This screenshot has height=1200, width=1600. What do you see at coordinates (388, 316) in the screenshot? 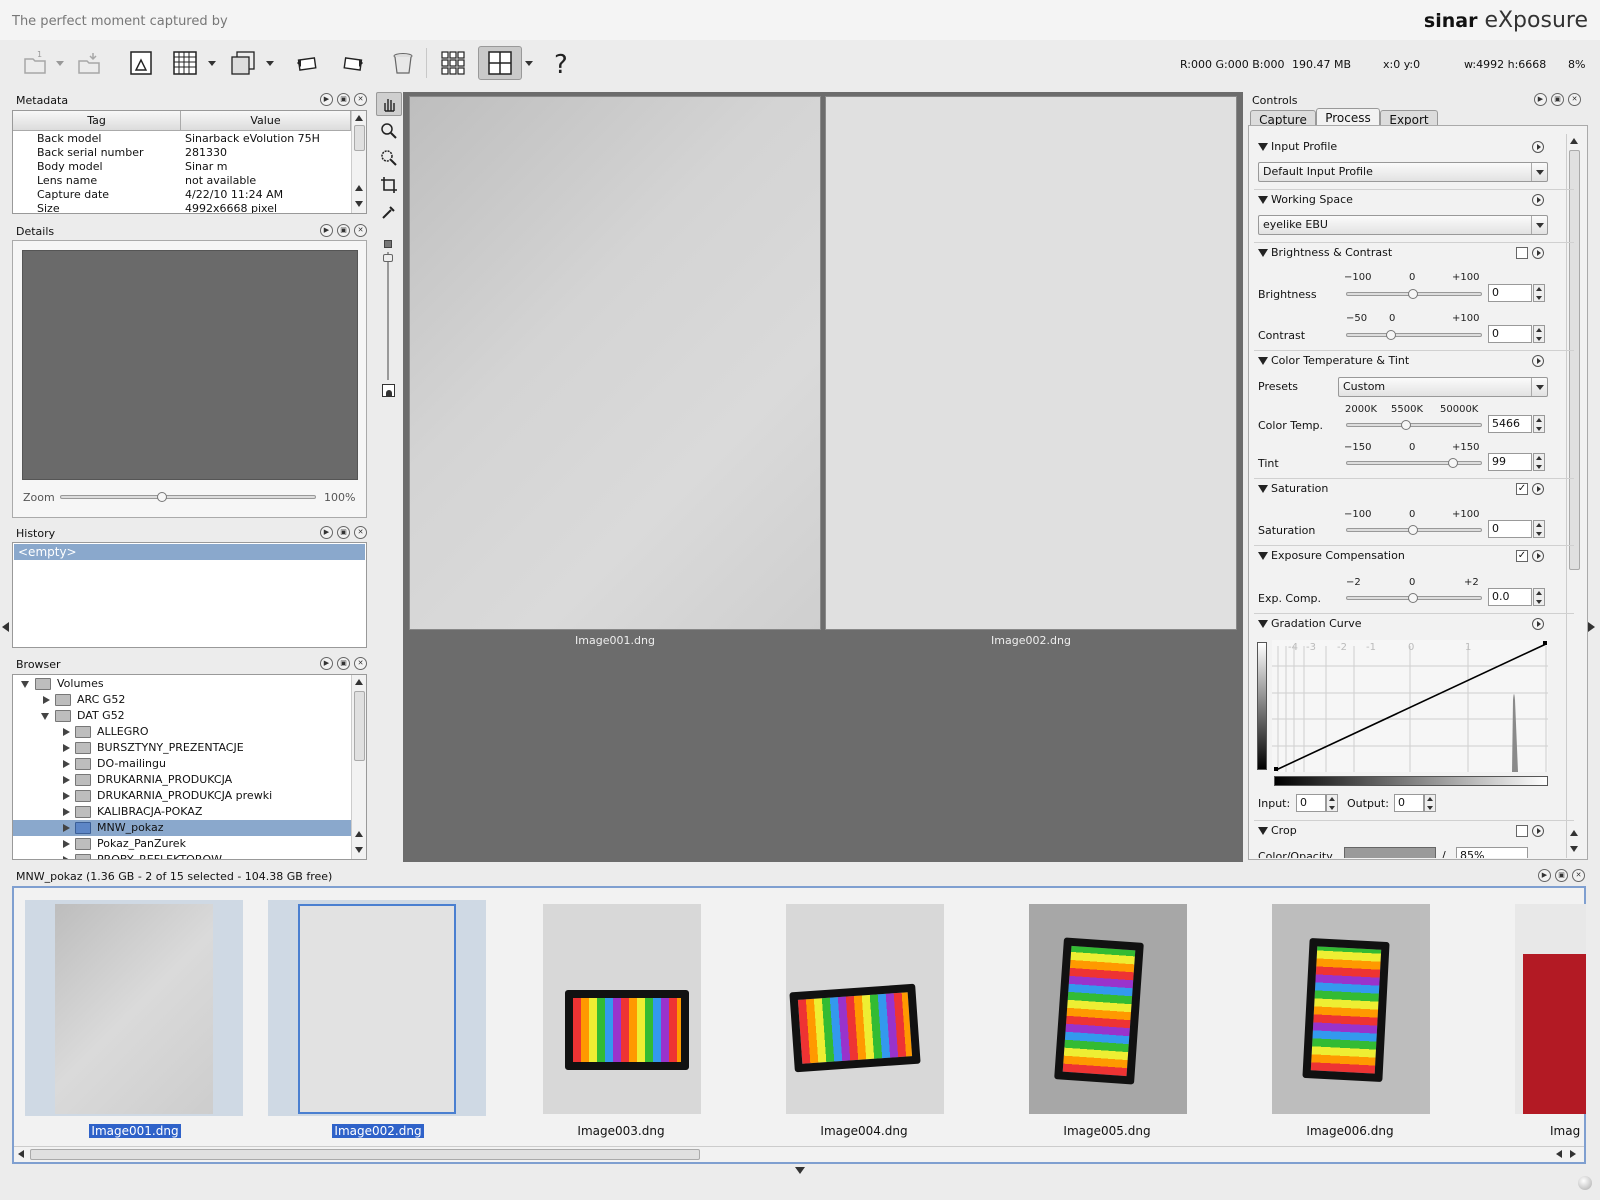
I see `view-zoom-slider` at bounding box center [388, 316].